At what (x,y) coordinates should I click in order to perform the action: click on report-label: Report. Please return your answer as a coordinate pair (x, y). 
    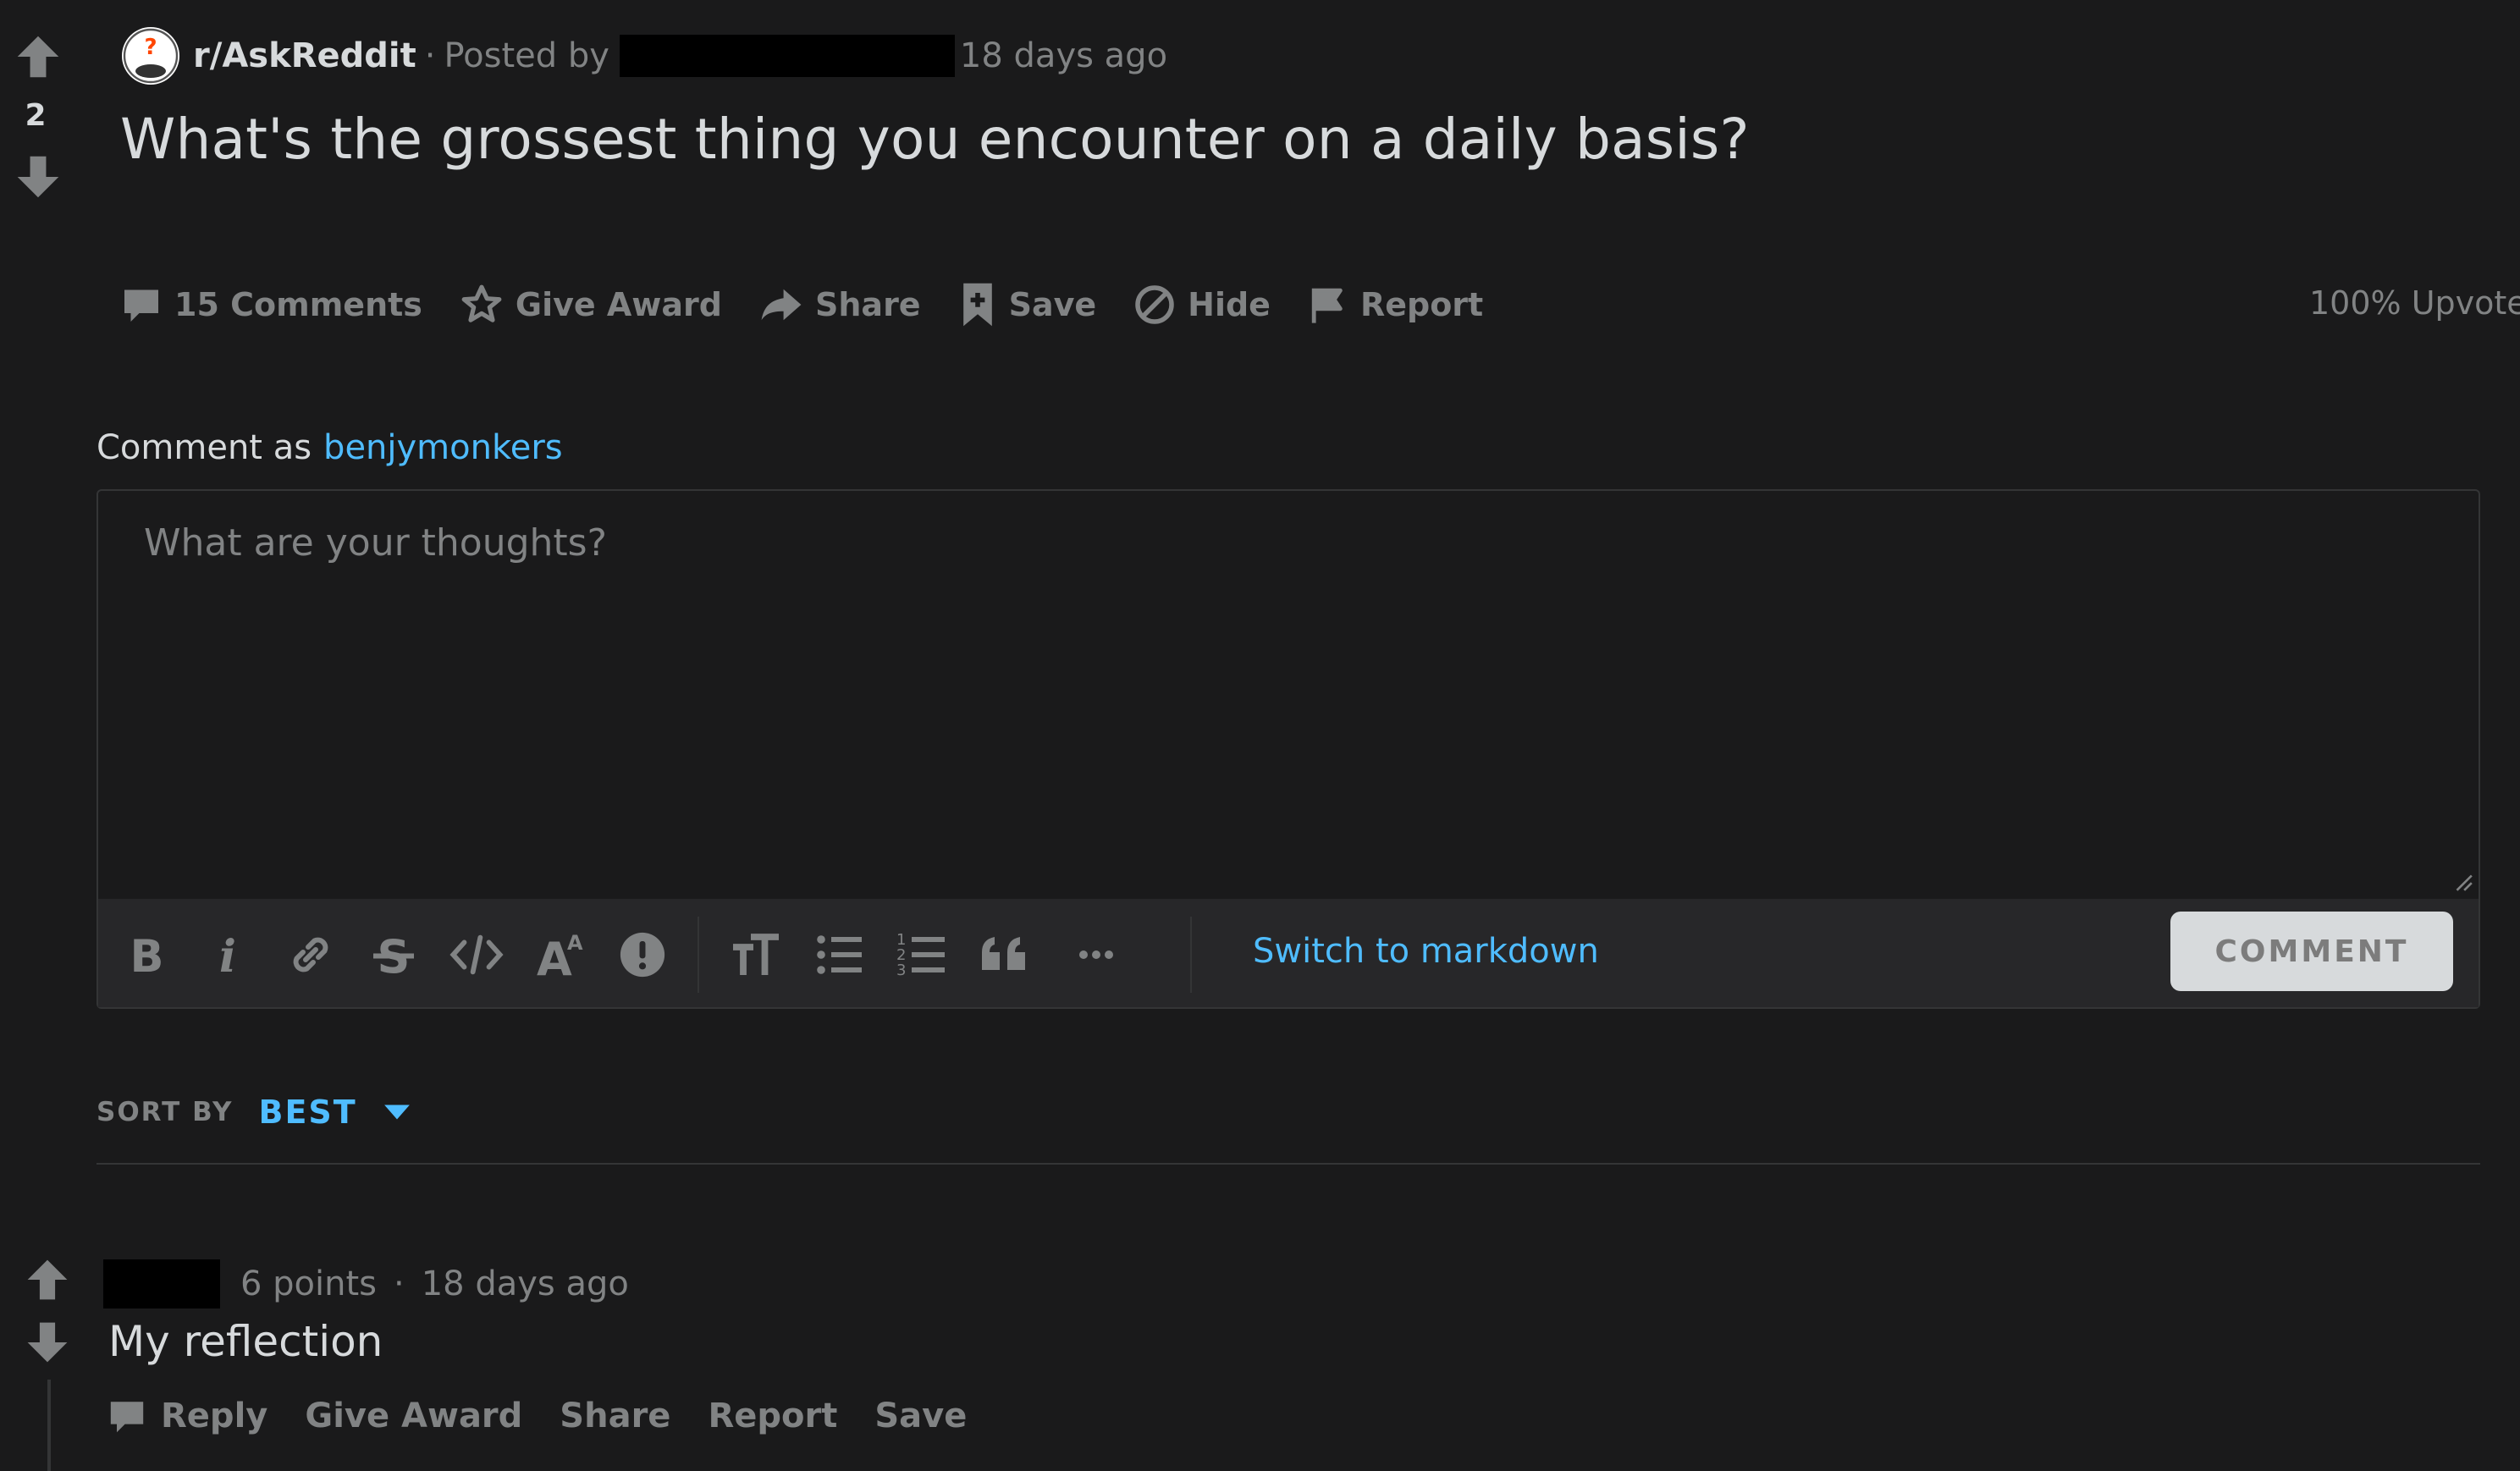
    Looking at the image, I should click on (1421, 304).